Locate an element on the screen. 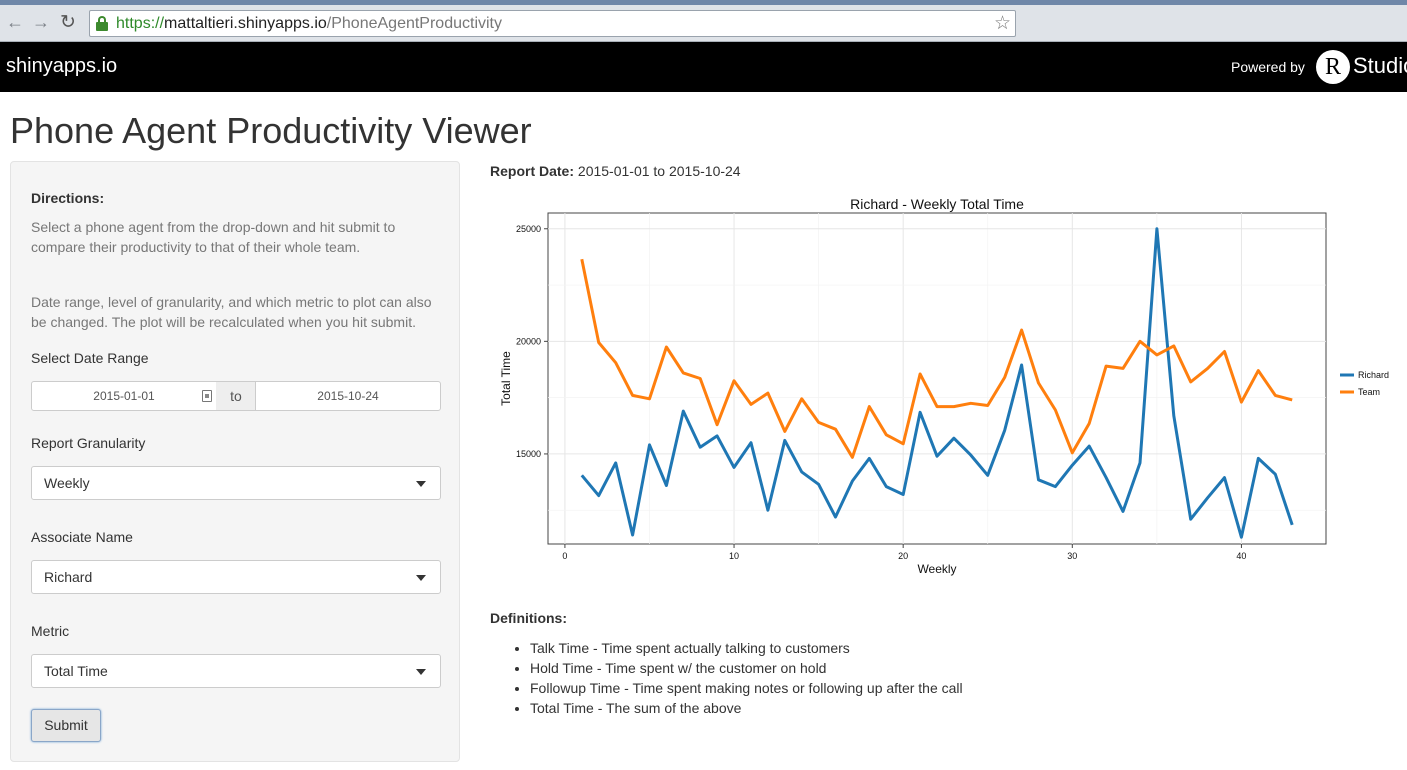 Image resolution: width=1407 pixels, height=770 pixels. legend-label: Richard is located at coordinates (1373, 375).